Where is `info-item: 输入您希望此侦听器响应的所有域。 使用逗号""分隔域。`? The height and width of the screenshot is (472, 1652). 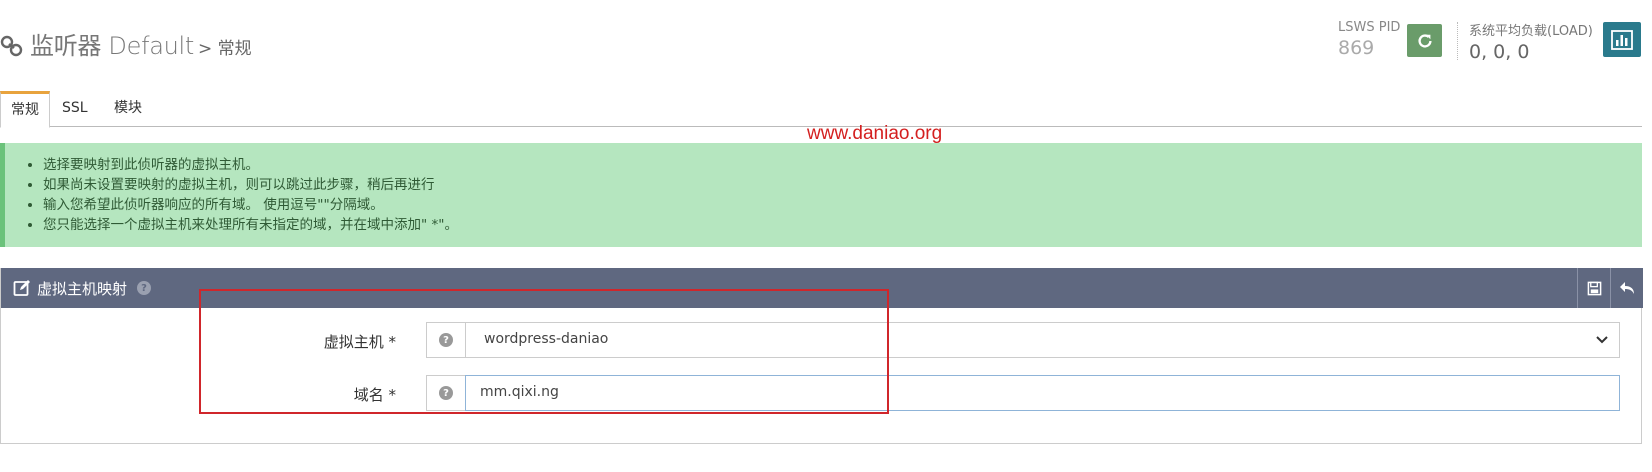 info-item: 输入您希望此侦听器响应的所有域。 使用逗号""分隔域。 is located at coordinates (842, 205).